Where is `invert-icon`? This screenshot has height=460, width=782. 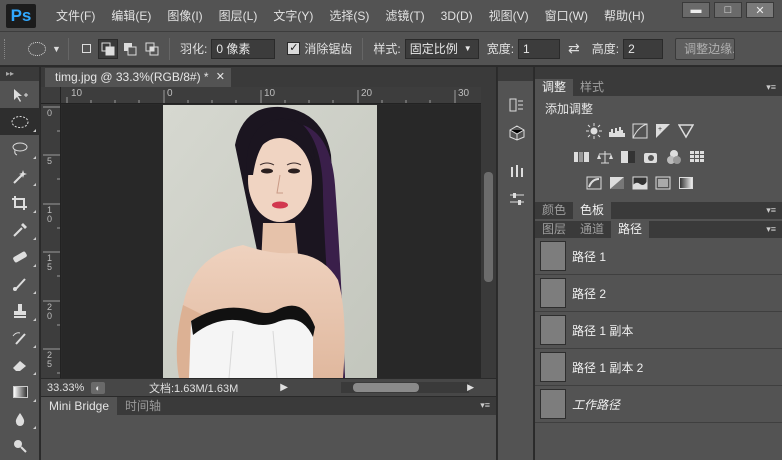
invert-icon is located at coordinates (593, 183).